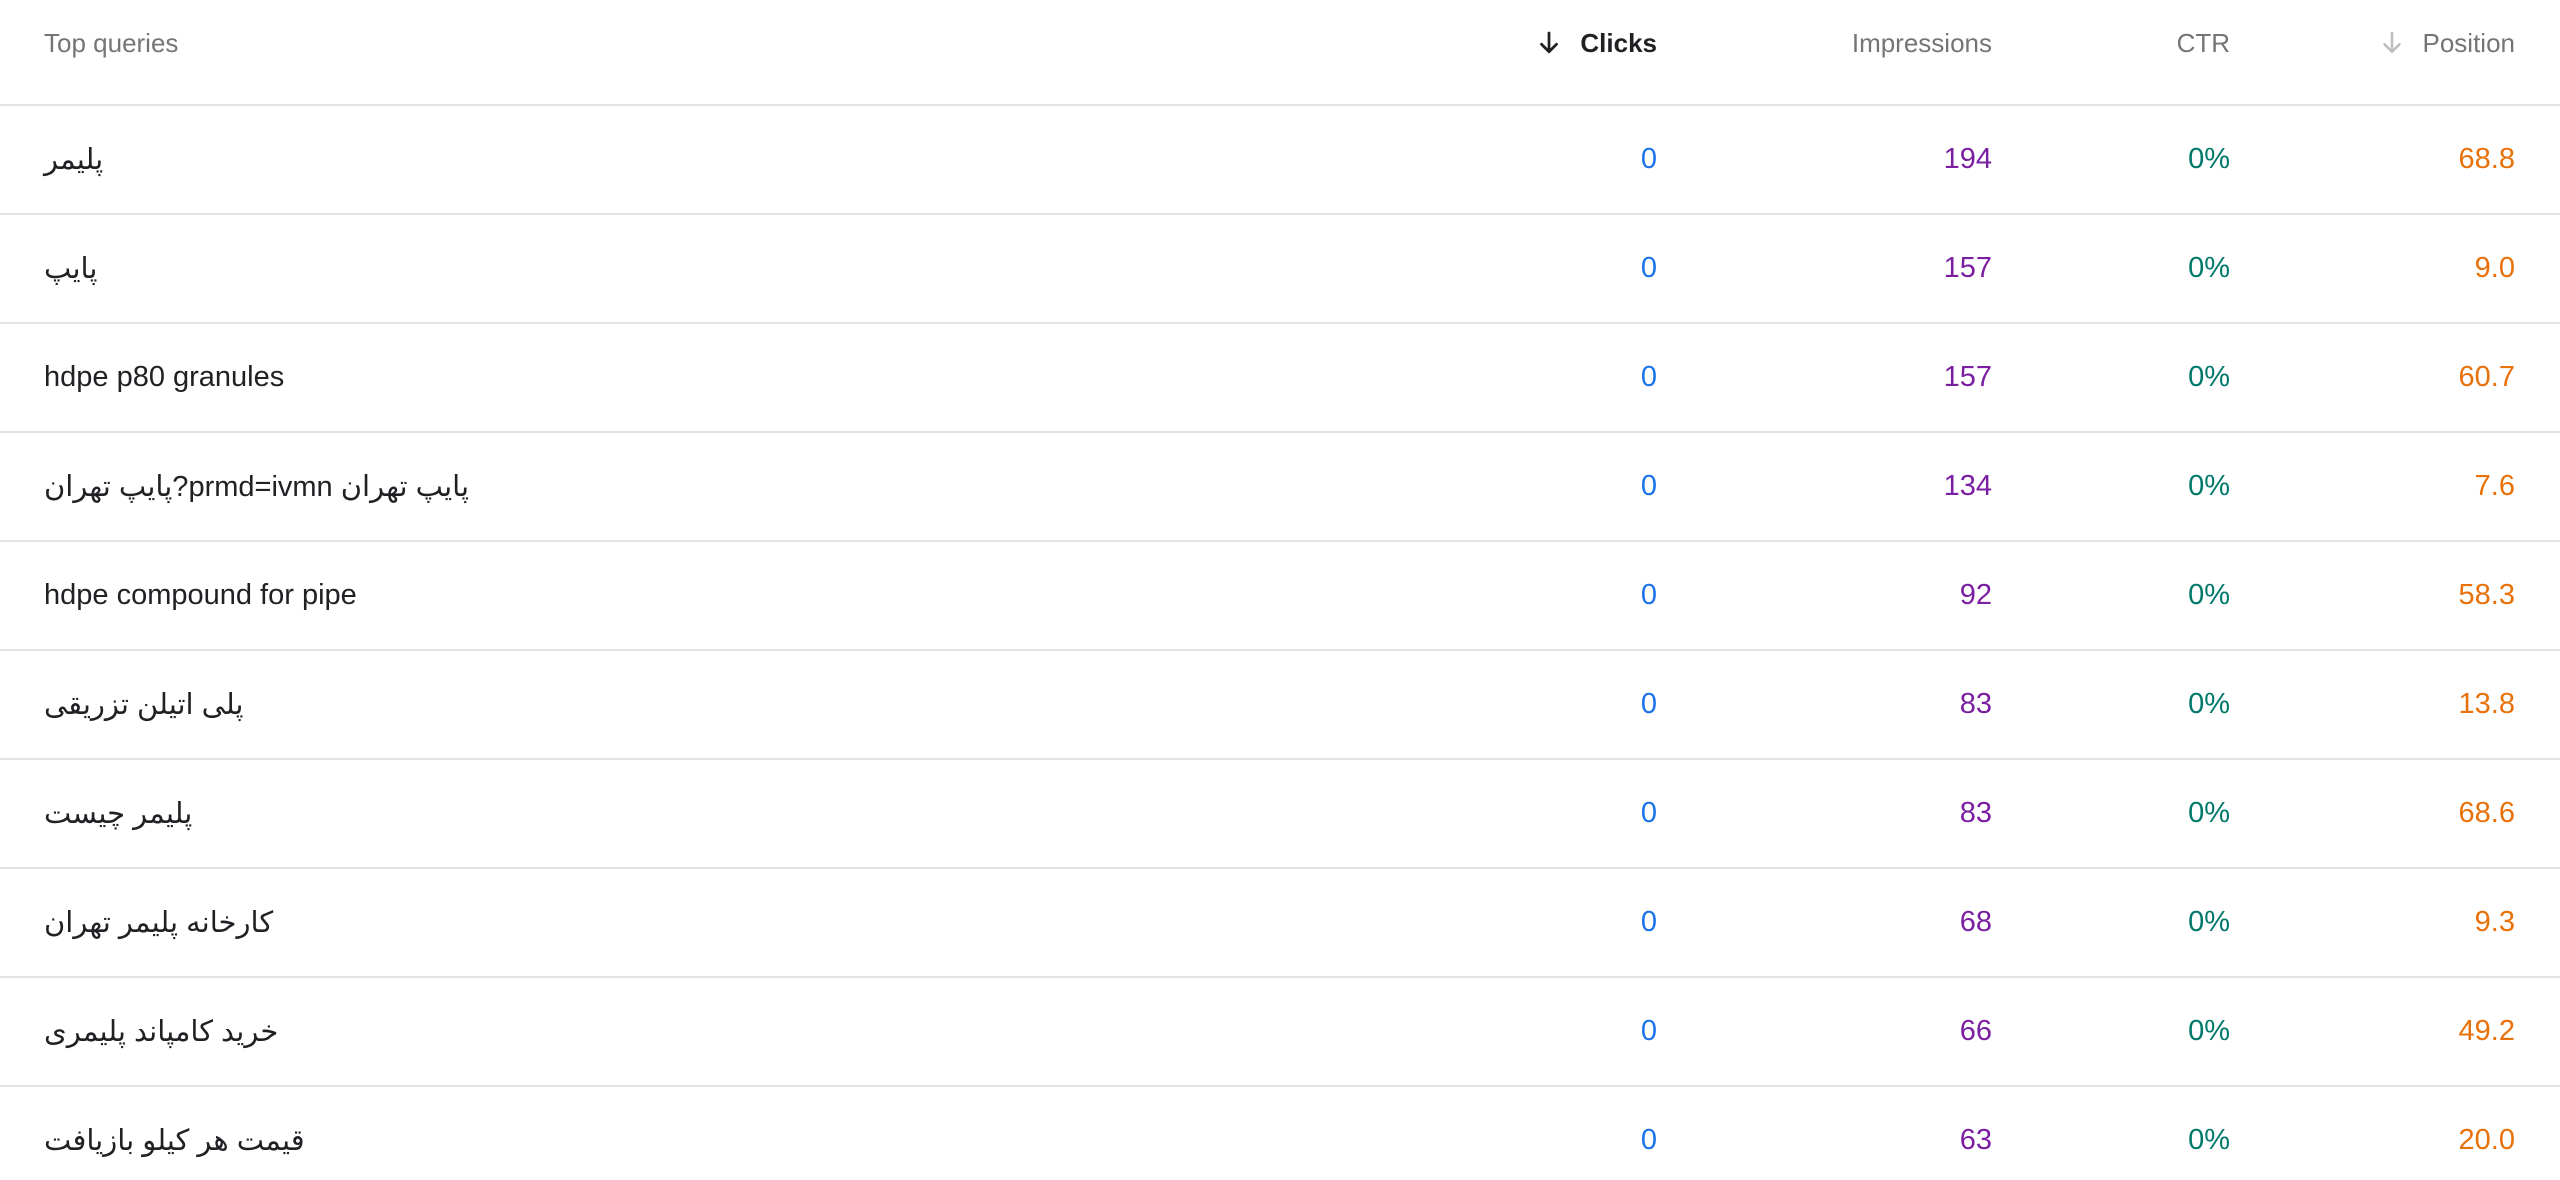 The image size is (2560, 1180). What do you see at coordinates (1618, 43) in the screenshot?
I see `header-clicks-label: Clicks` at bounding box center [1618, 43].